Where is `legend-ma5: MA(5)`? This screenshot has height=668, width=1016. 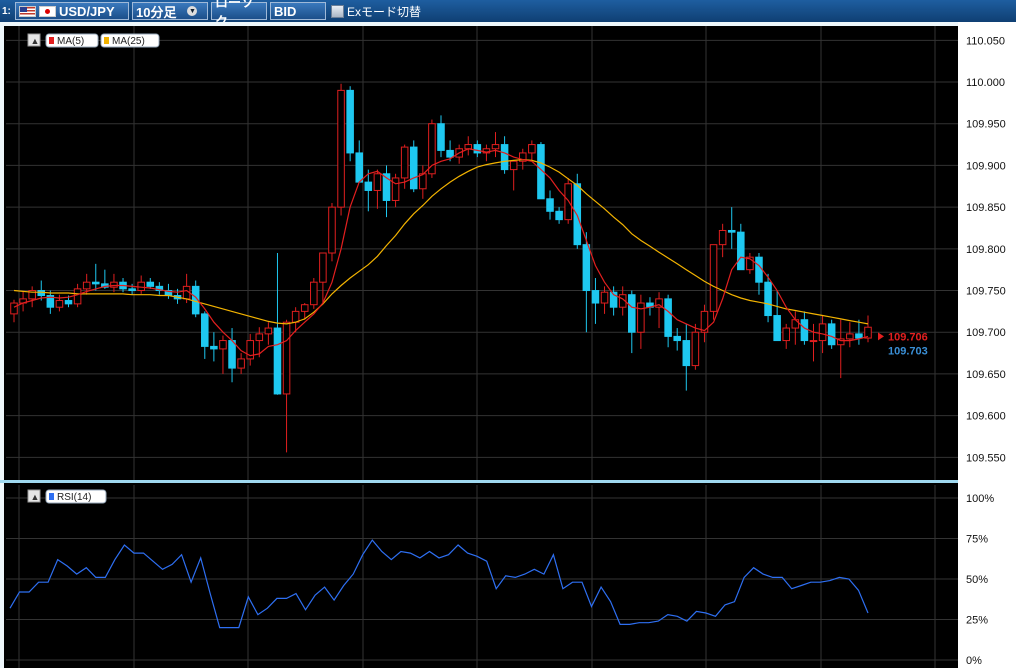
legend-ma5: MA(5) is located at coordinates (72, 40).